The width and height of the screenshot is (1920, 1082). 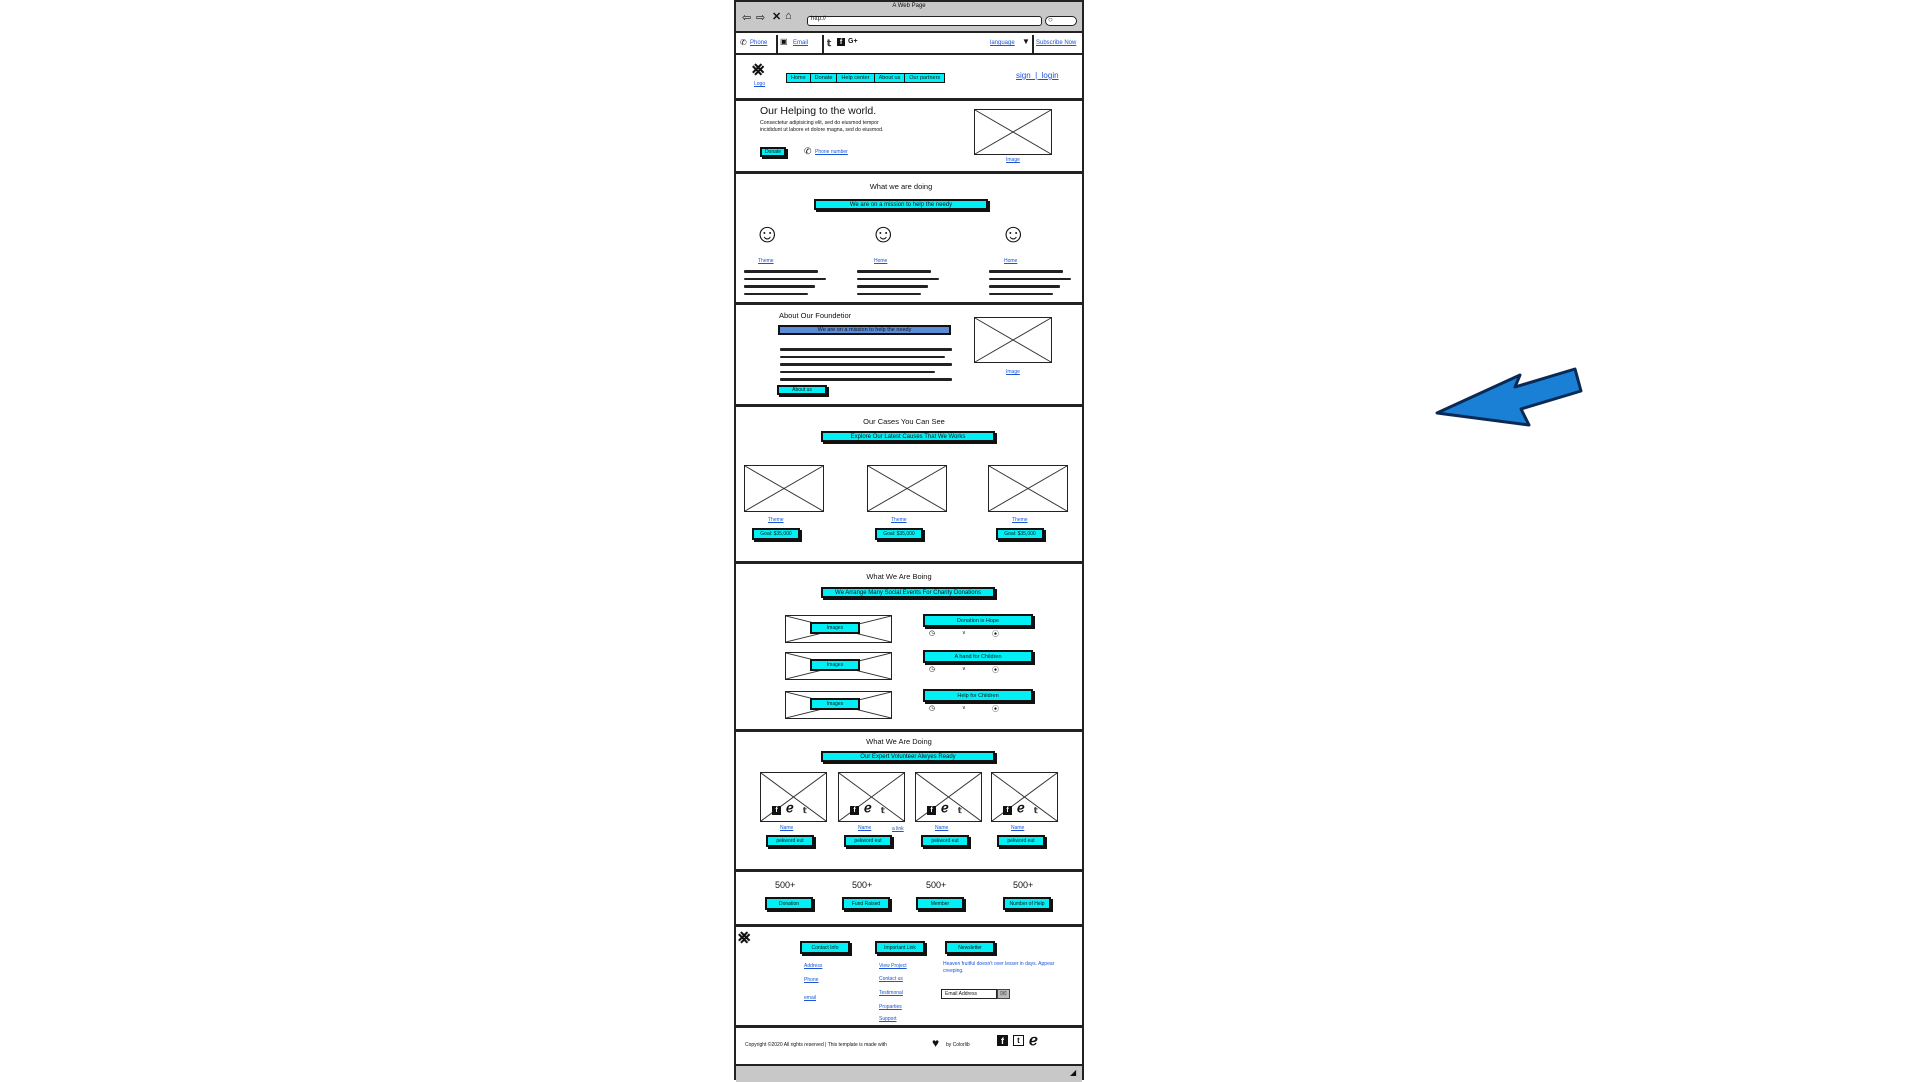 I want to click on footer-heading-button: Newsletter, so click(x=970, y=947).